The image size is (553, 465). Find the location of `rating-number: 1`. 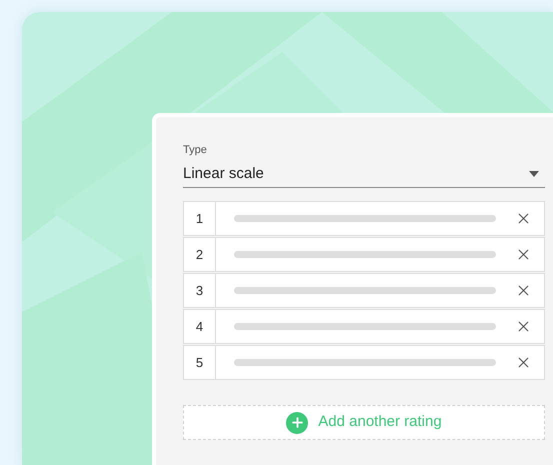

rating-number: 1 is located at coordinates (200, 218).